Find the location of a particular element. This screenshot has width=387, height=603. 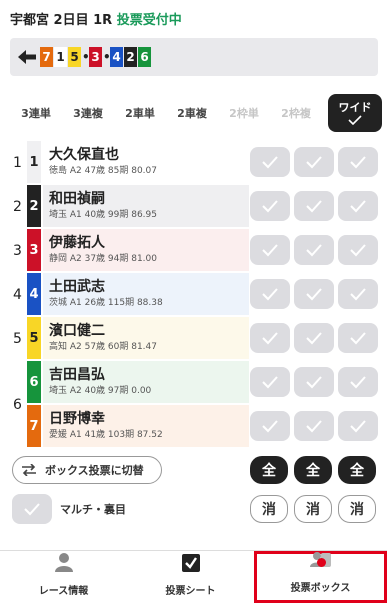

multi-label: マルチ・裏目 is located at coordinates (93, 509).